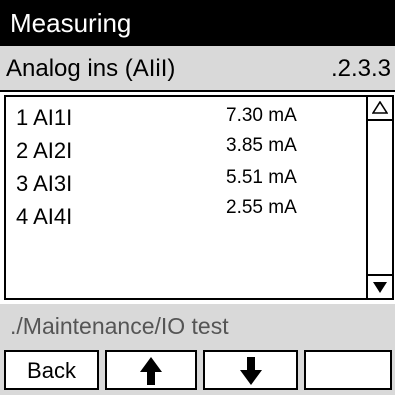  I want to click on scroll-down-icon, so click(380, 287).